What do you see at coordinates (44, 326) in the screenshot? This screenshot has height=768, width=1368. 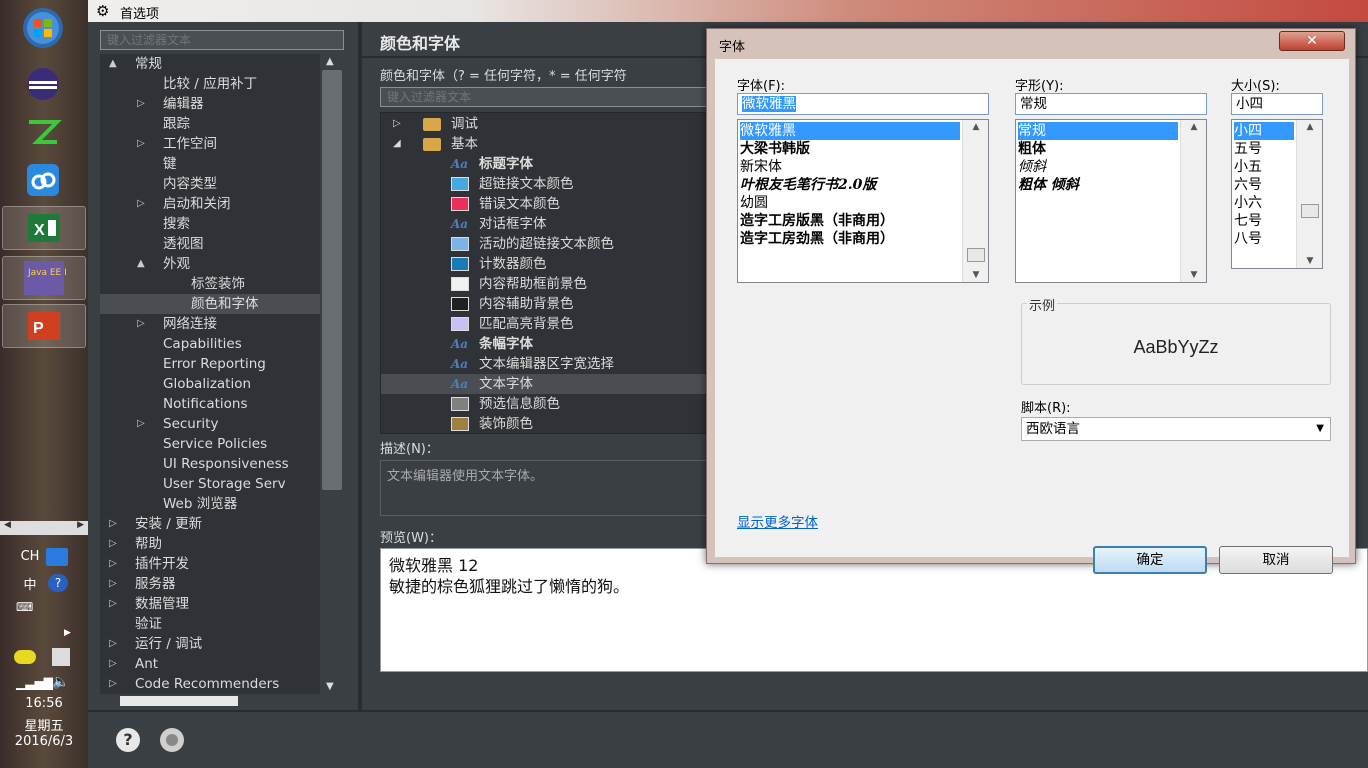 I see `powerpoint-taskbar-icon: P` at bounding box center [44, 326].